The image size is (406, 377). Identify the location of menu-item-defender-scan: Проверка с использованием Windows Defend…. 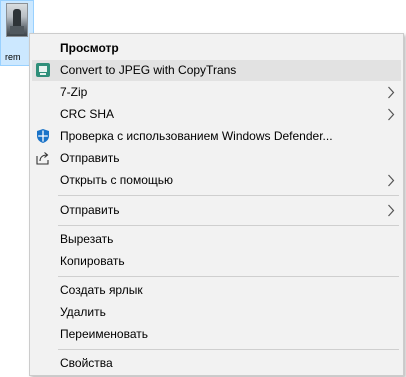
(216, 136).